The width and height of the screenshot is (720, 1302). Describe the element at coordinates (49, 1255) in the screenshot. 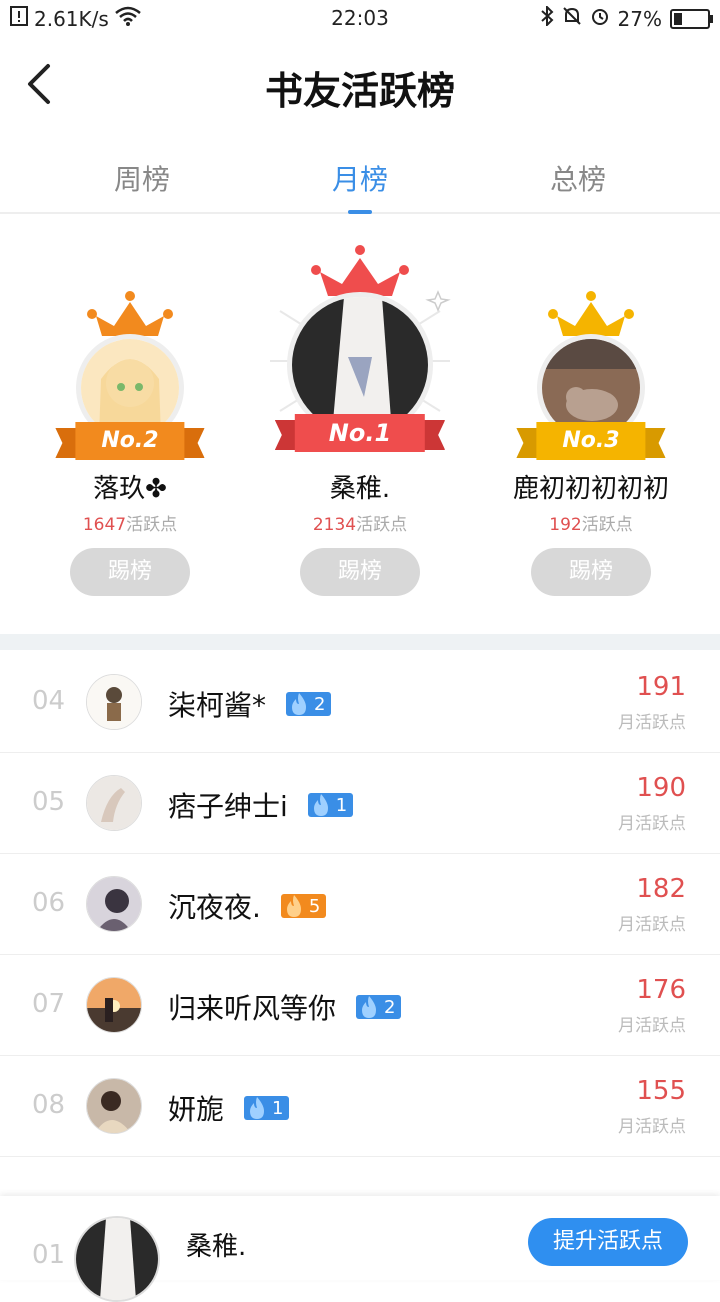

I see `my-rank-number: 01` at that location.